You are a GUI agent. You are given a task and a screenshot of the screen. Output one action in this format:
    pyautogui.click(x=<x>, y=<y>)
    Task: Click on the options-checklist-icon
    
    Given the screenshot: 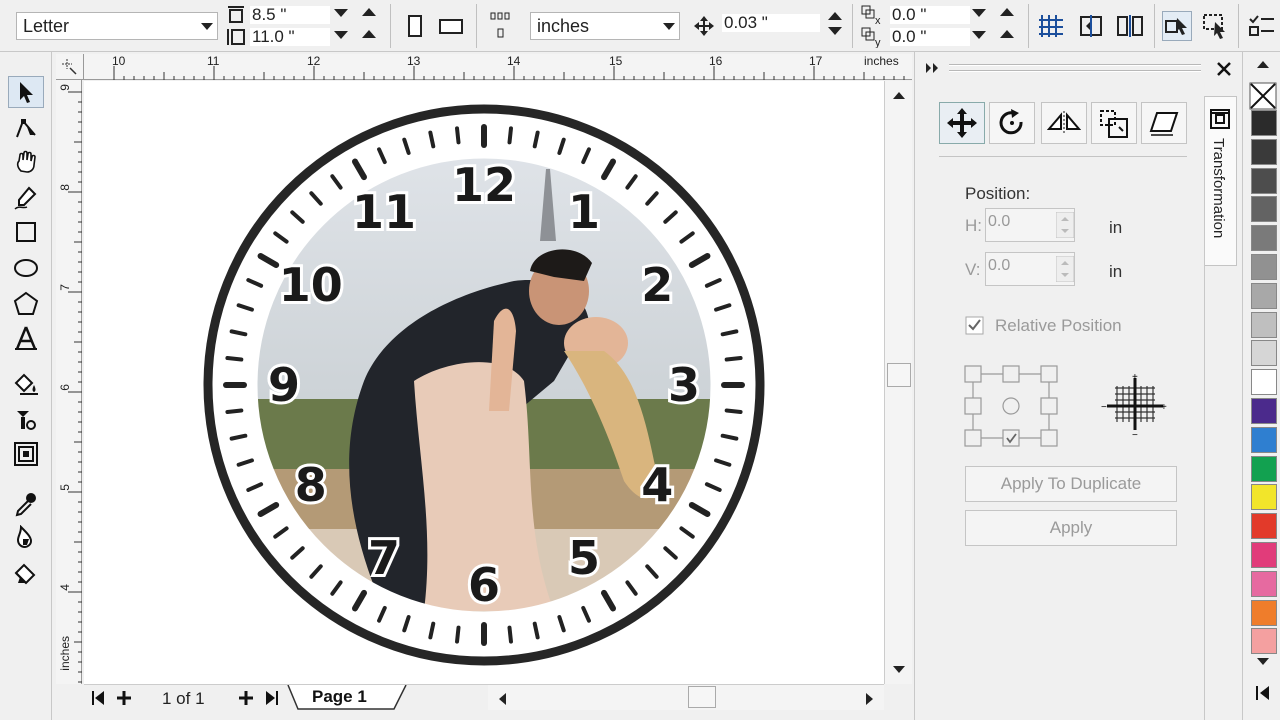 What is the action you would take?
    pyautogui.click(x=1262, y=26)
    